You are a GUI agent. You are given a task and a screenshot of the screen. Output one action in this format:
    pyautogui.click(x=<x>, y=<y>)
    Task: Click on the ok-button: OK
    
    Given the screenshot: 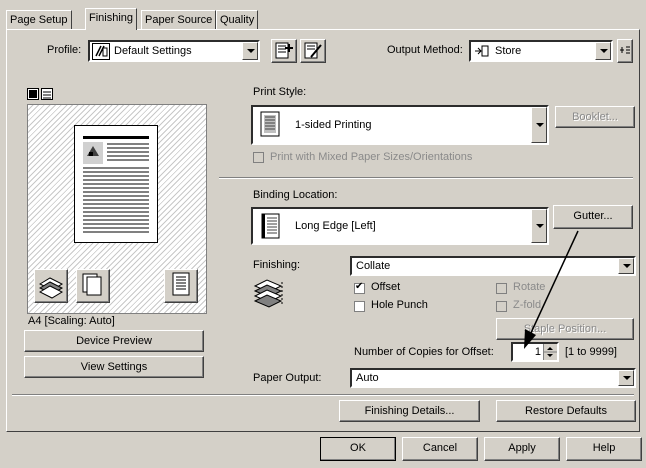 What is the action you would take?
    pyautogui.click(x=358, y=449)
    